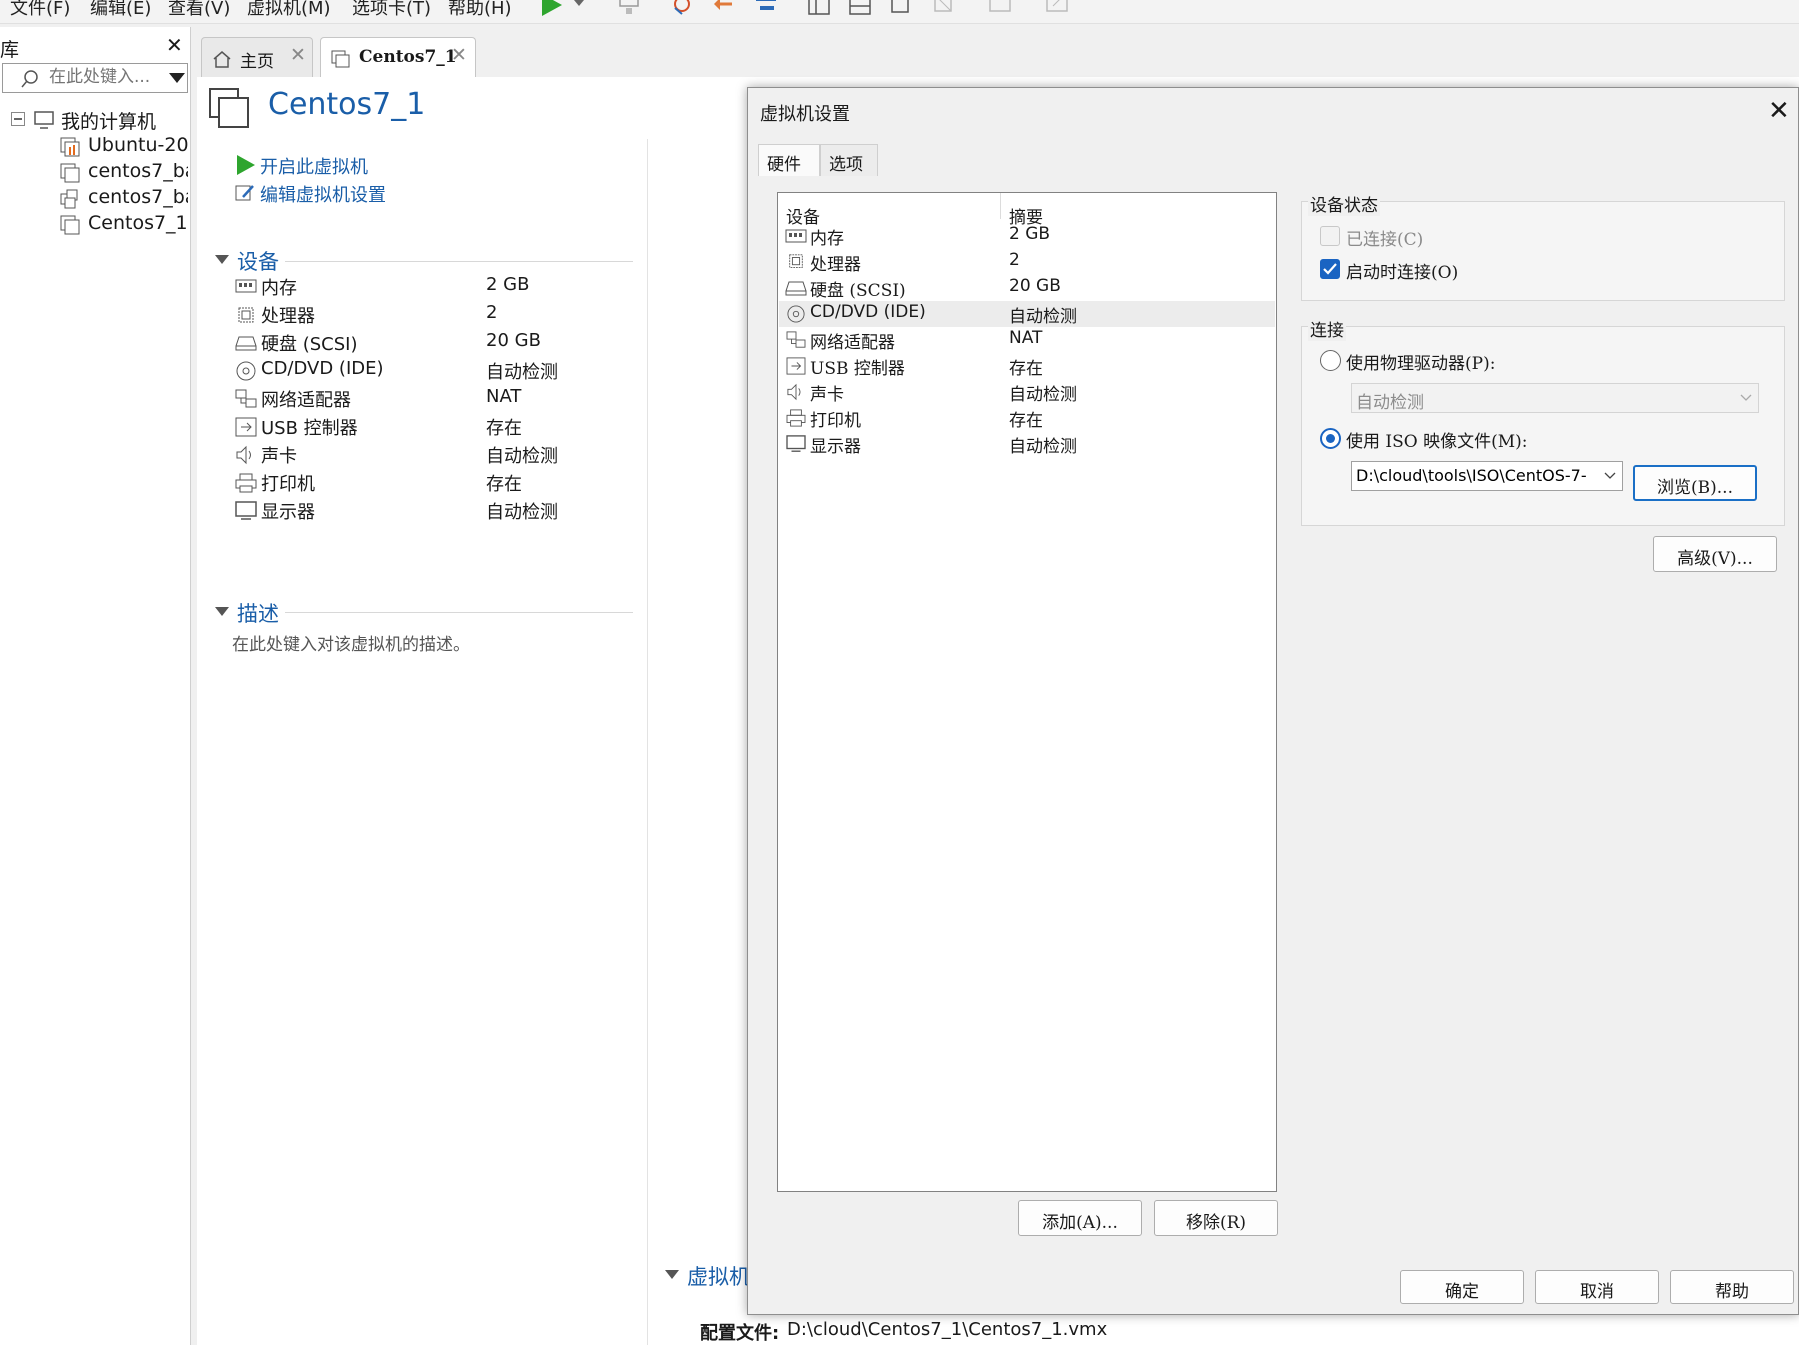 Image resolution: width=1799 pixels, height=1345 pixels. What do you see at coordinates (1027, 418) in the screenshot?
I see `device-row: 打印机 存在` at bounding box center [1027, 418].